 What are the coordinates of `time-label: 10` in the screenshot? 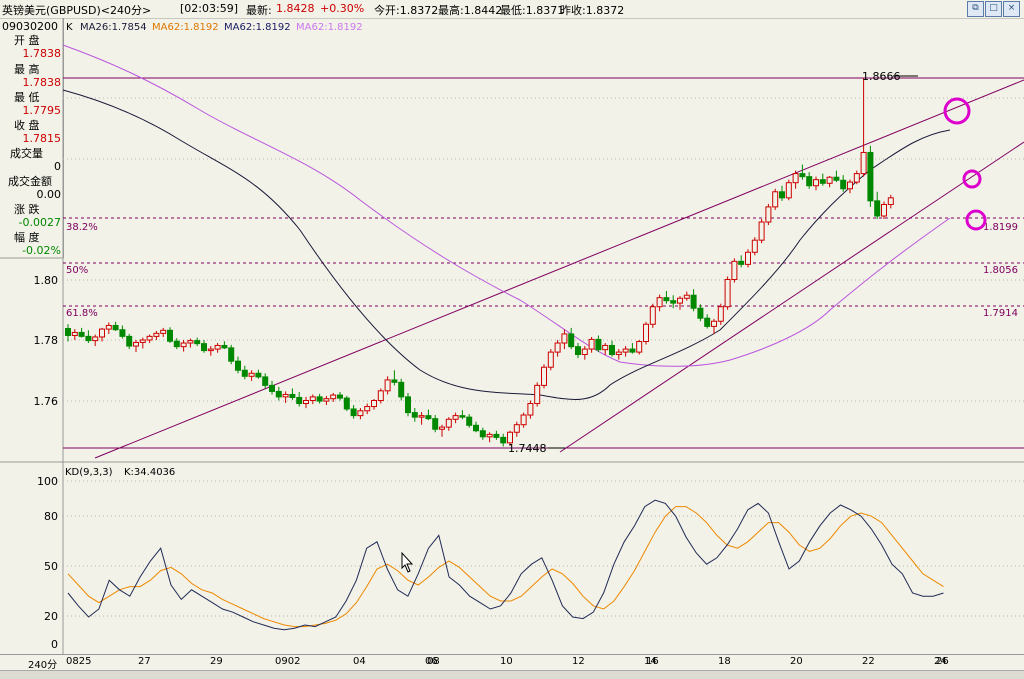 It's located at (506, 661).